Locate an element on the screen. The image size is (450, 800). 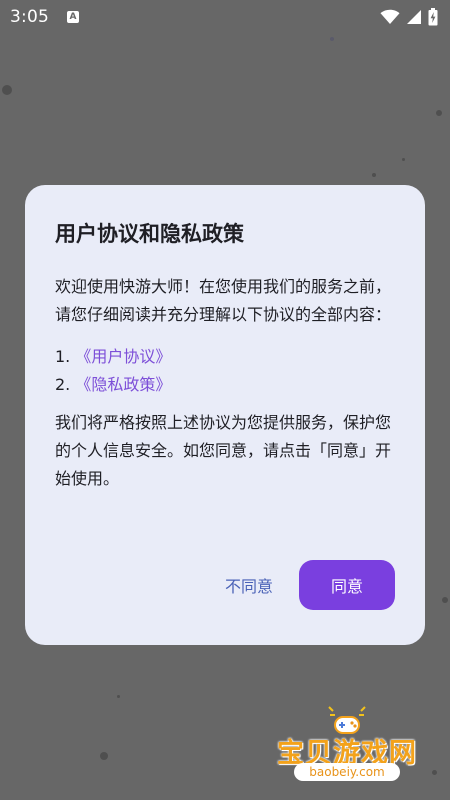
notification-icon: A is located at coordinates (72, 17).